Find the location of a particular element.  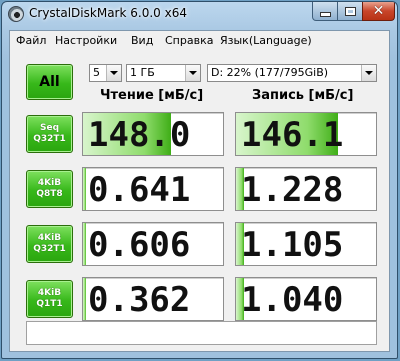

read-value: 0.606 is located at coordinates (139, 245).